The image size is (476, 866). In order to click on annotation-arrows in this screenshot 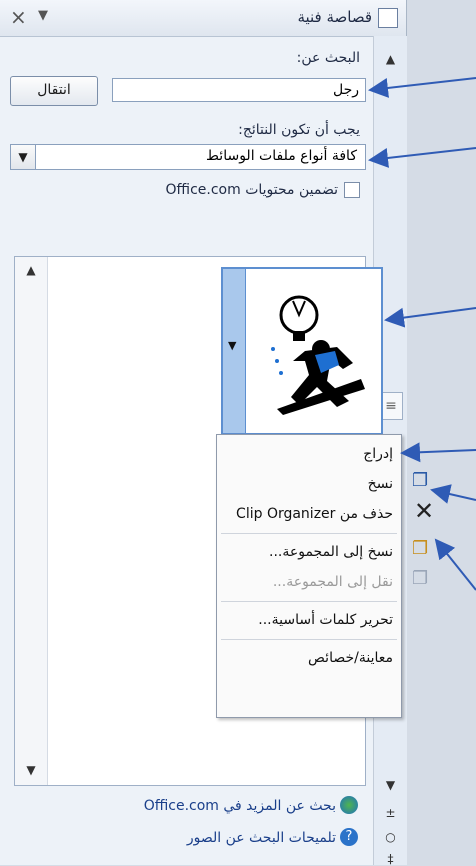, I will do `click(422, 334)`.